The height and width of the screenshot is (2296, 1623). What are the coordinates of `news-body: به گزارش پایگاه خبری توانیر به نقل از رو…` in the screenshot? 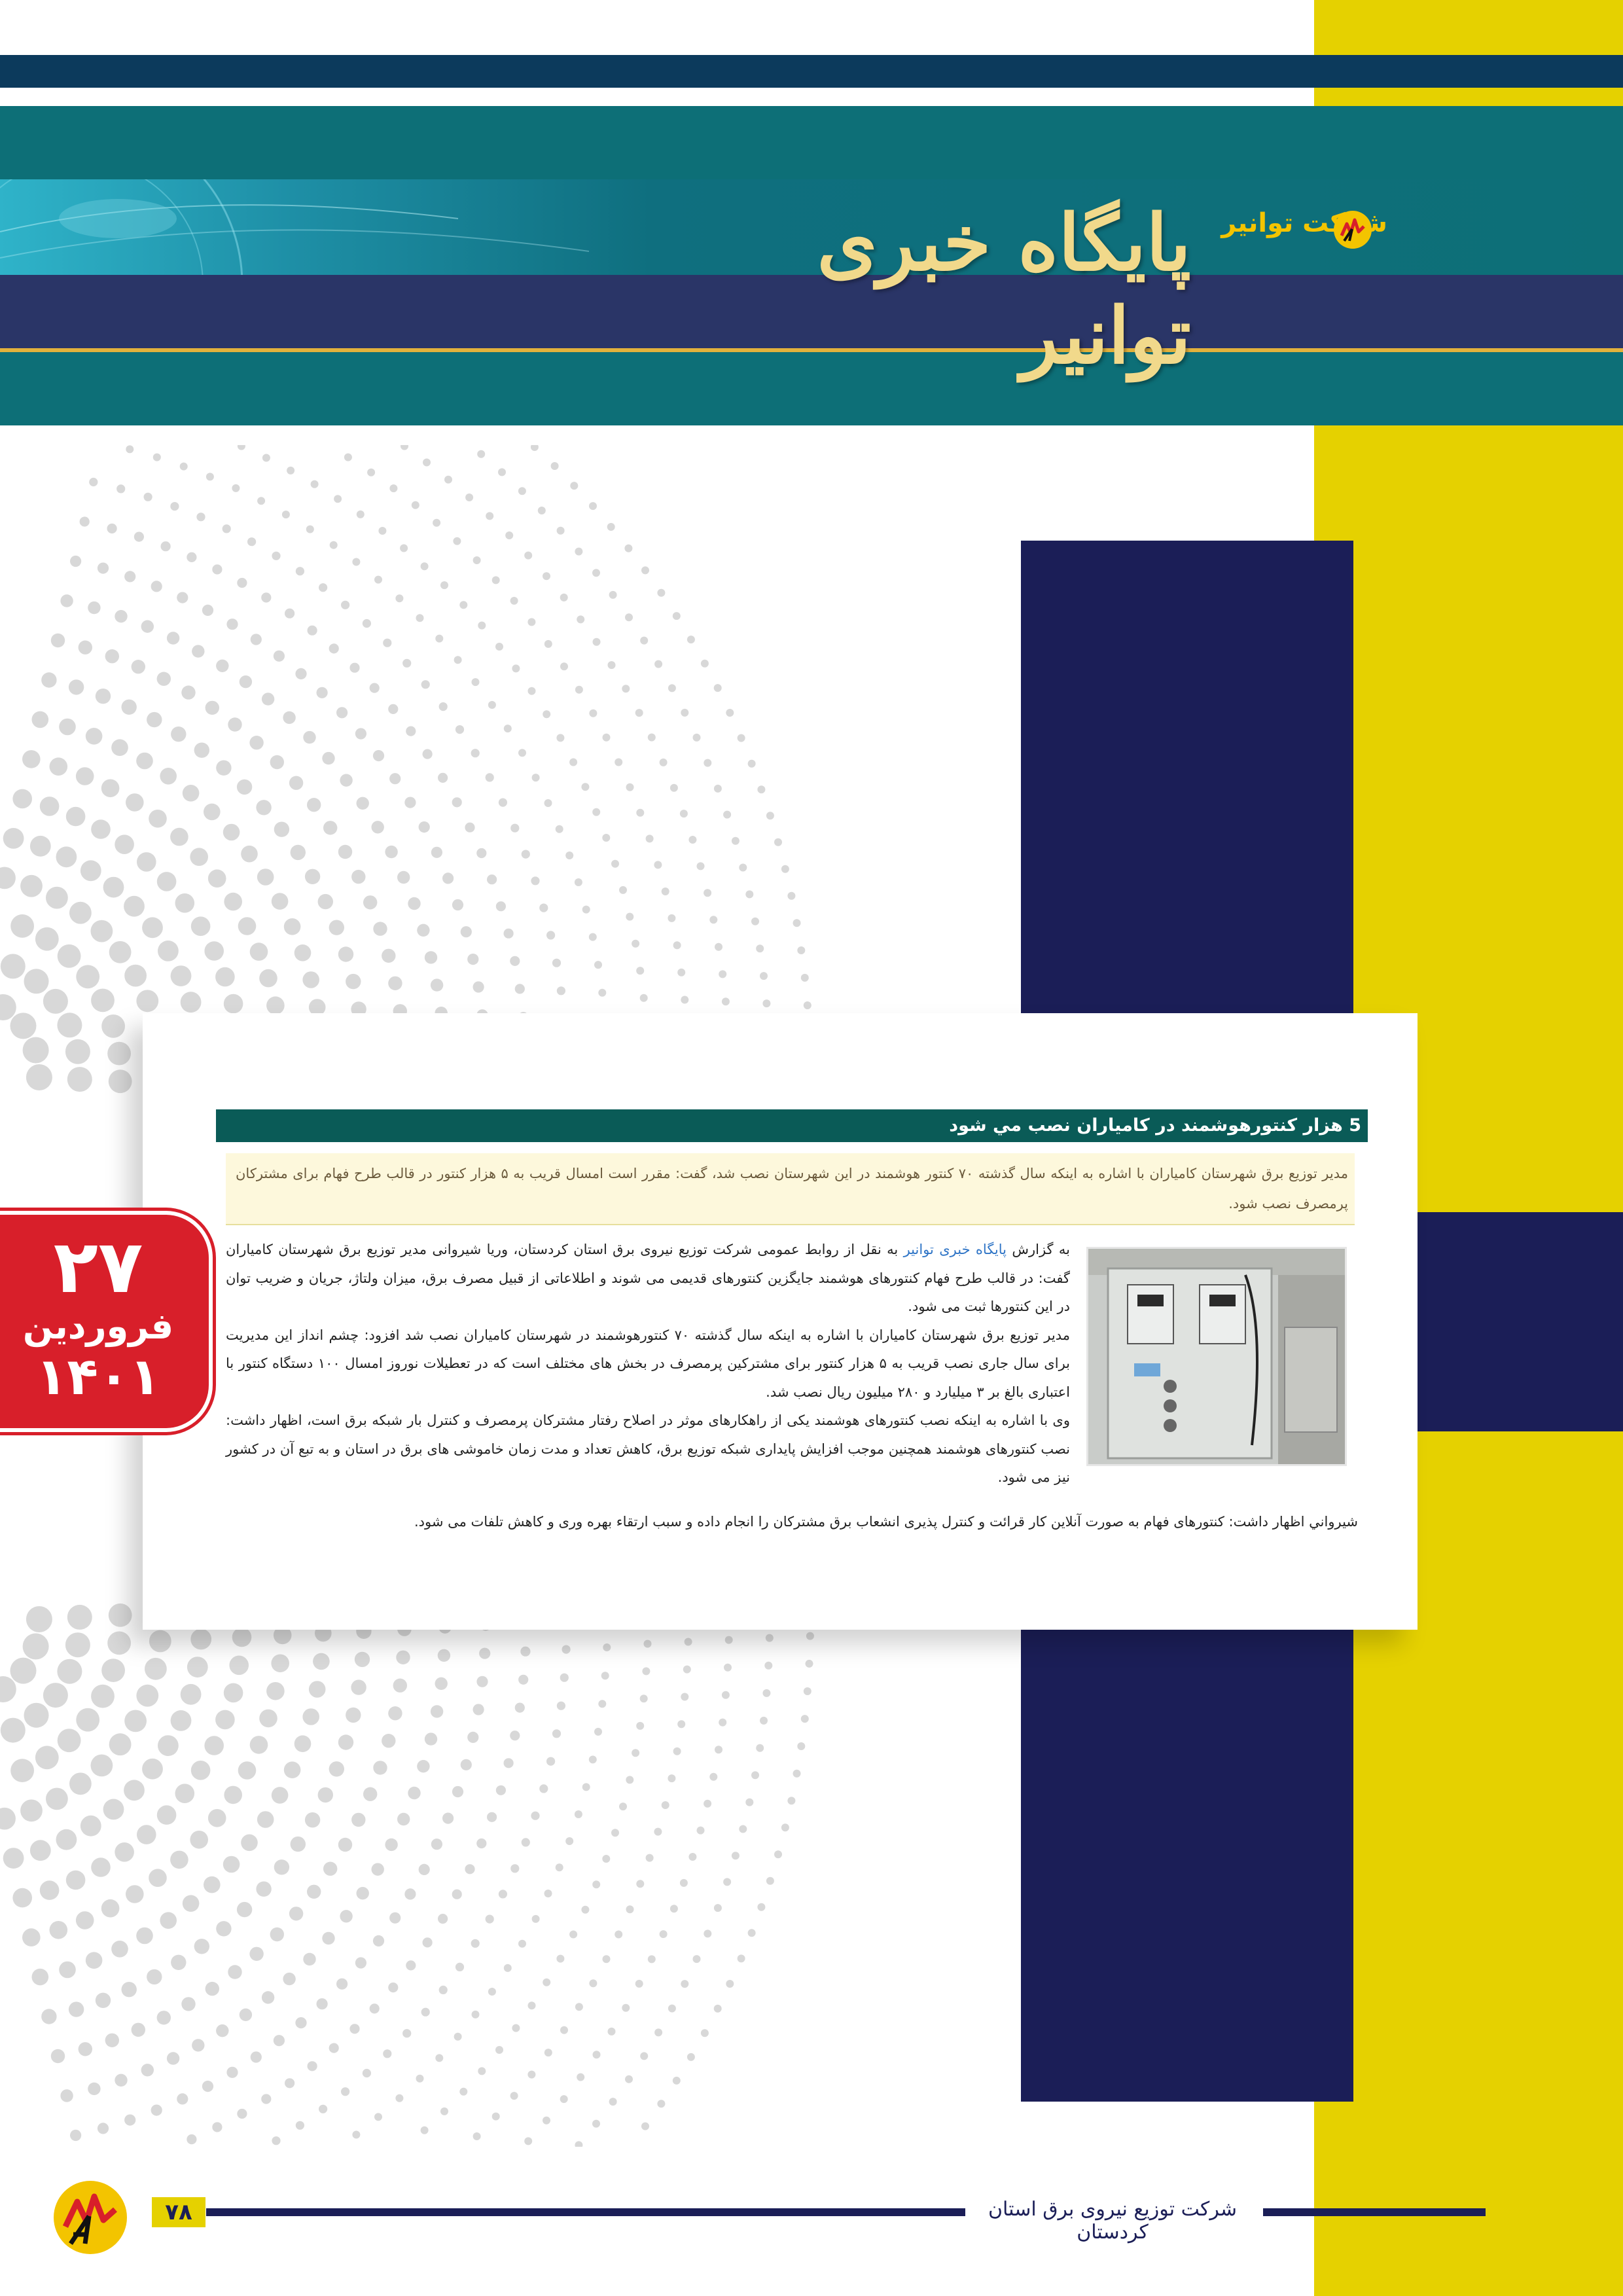 It's located at (648, 1364).